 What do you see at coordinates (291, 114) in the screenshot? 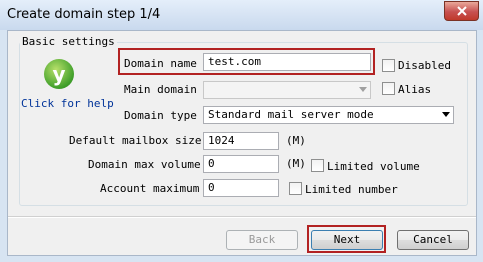
I see `domain-type-value: Standard mail server mode` at bounding box center [291, 114].